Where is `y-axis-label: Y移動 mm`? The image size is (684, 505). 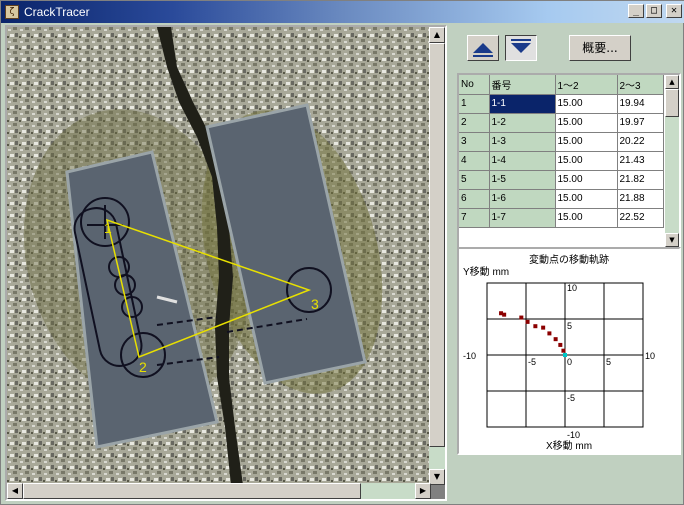
y-axis-label: Y移動 mm is located at coordinates (486, 271).